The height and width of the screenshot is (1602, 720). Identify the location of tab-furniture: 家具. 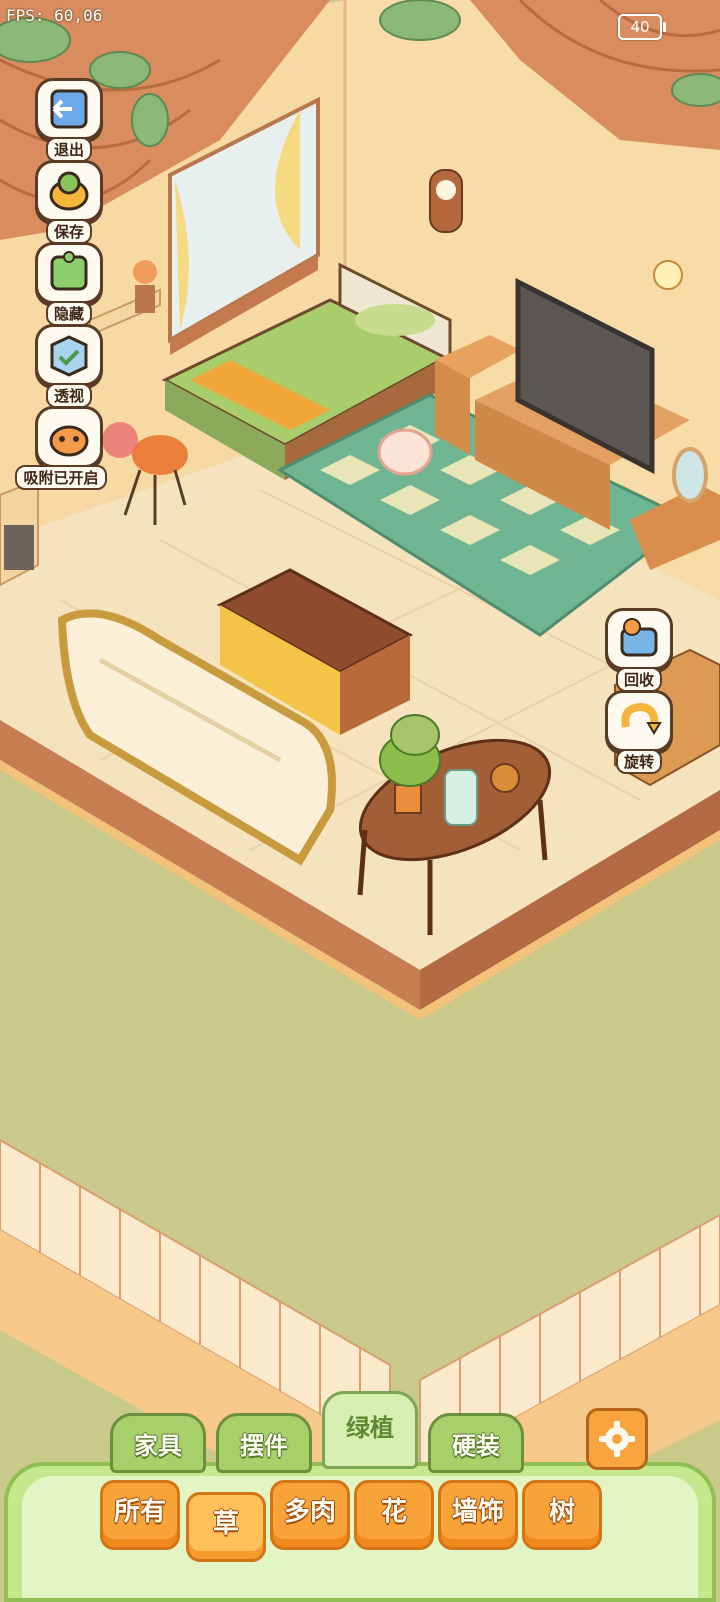
(158, 1443).